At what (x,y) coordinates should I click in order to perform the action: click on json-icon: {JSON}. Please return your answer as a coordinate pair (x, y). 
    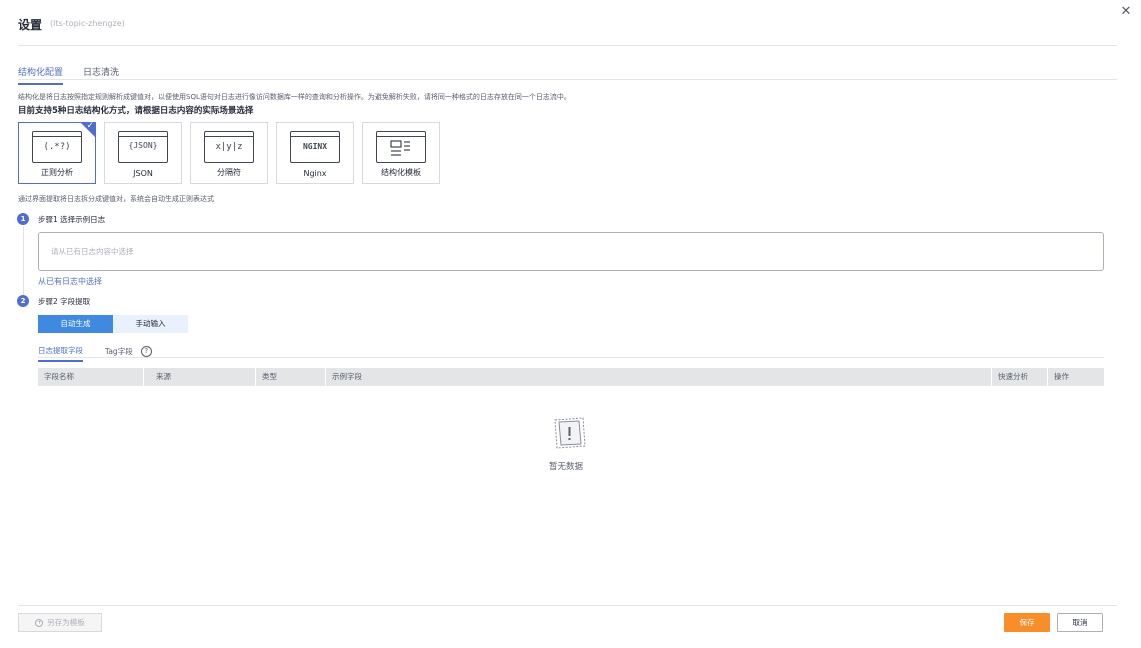
    Looking at the image, I should click on (143, 147).